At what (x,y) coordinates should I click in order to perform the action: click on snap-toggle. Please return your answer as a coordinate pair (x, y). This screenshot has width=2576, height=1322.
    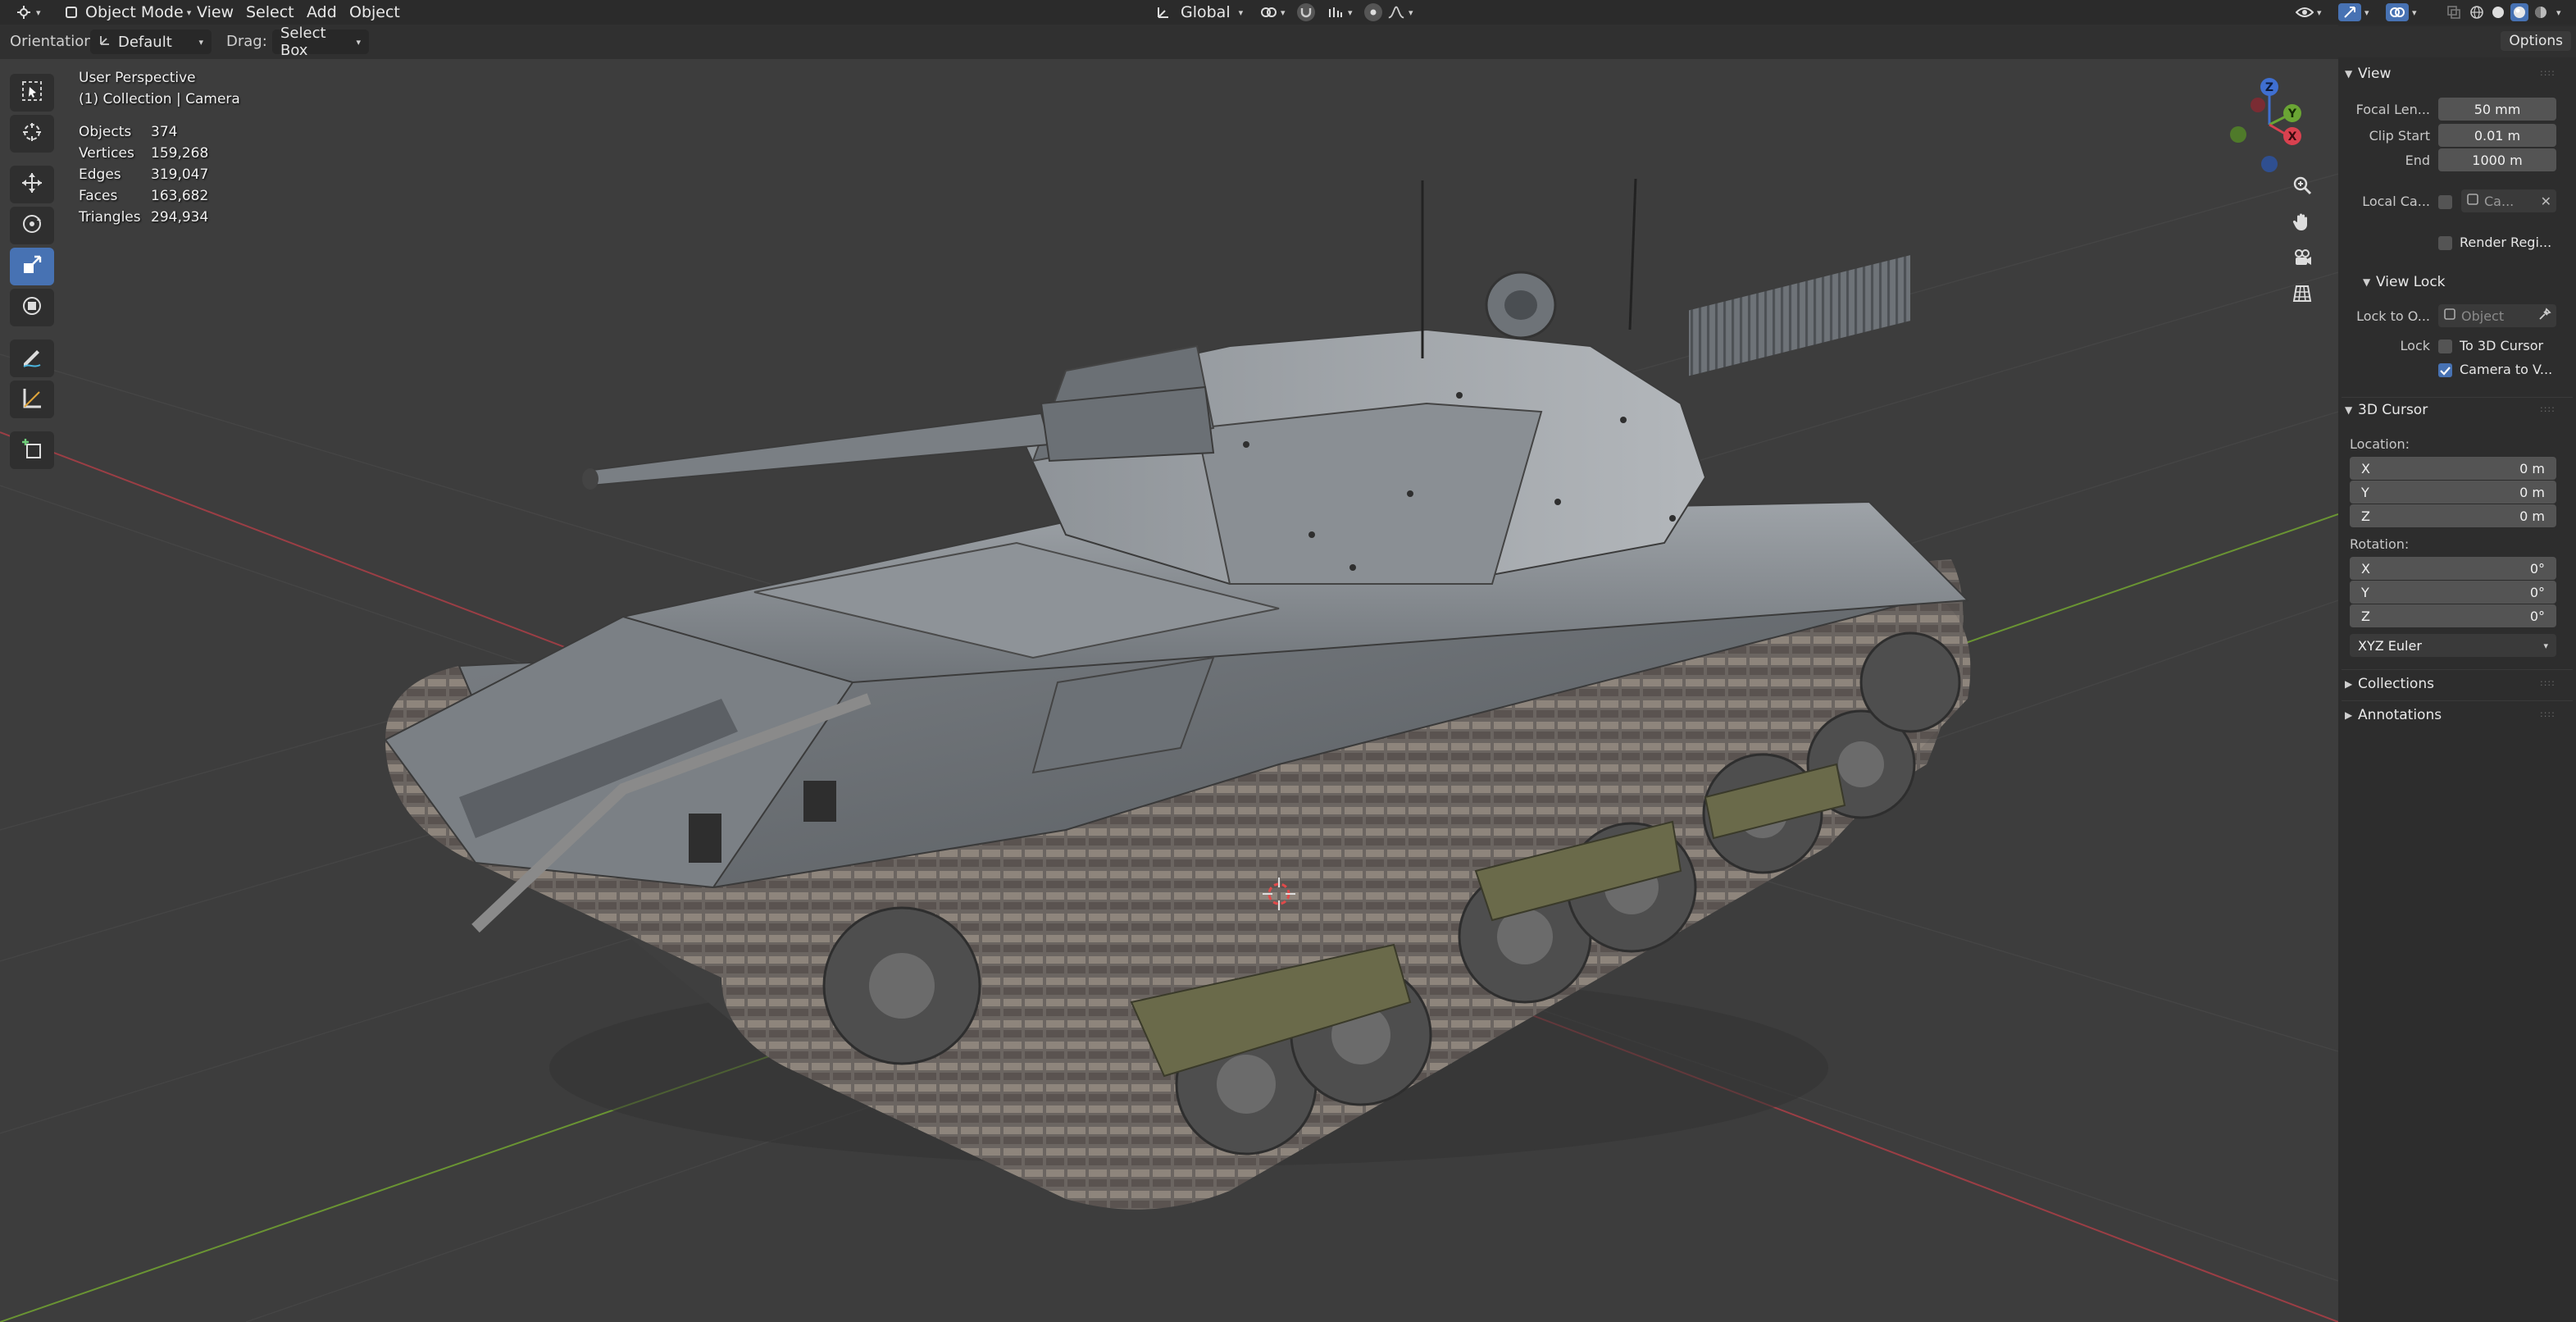
    Looking at the image, I should click on (1306, 12).